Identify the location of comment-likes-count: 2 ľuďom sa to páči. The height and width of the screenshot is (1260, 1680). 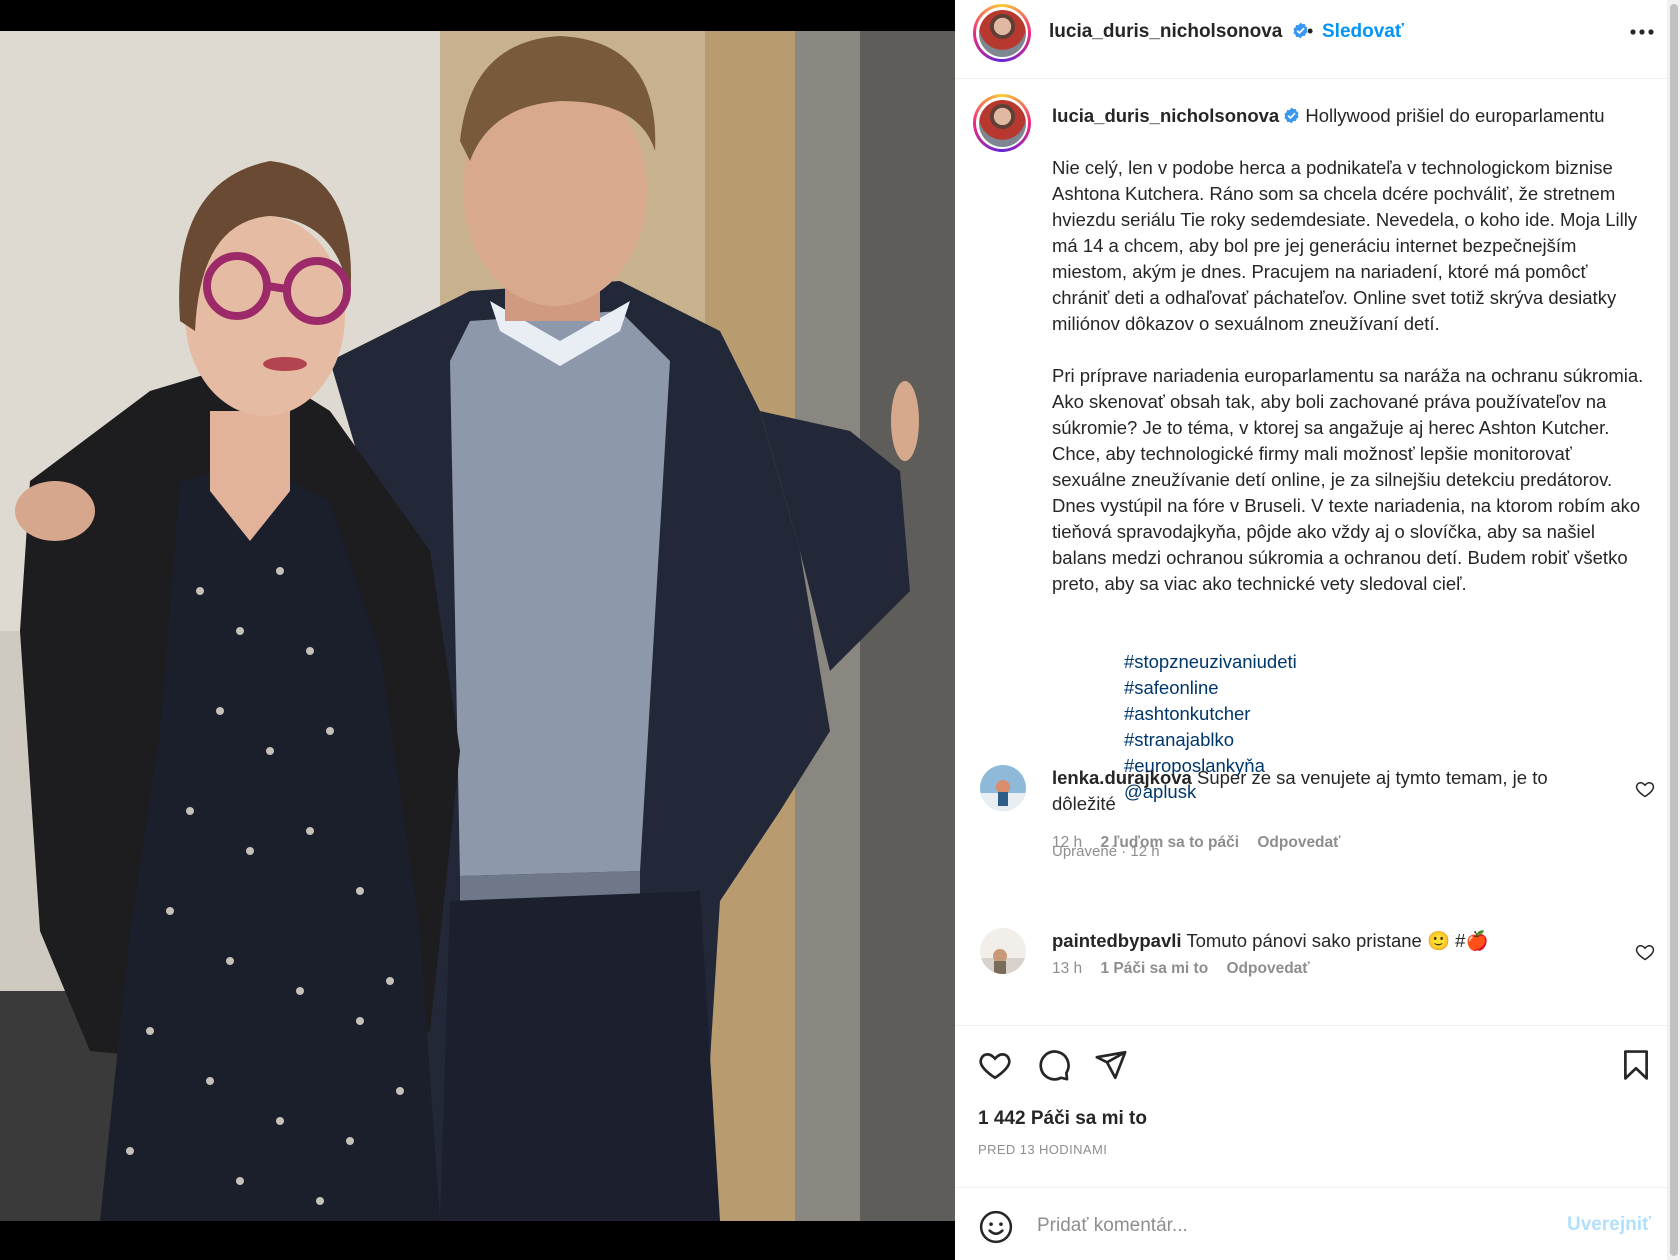
(1169, 842).